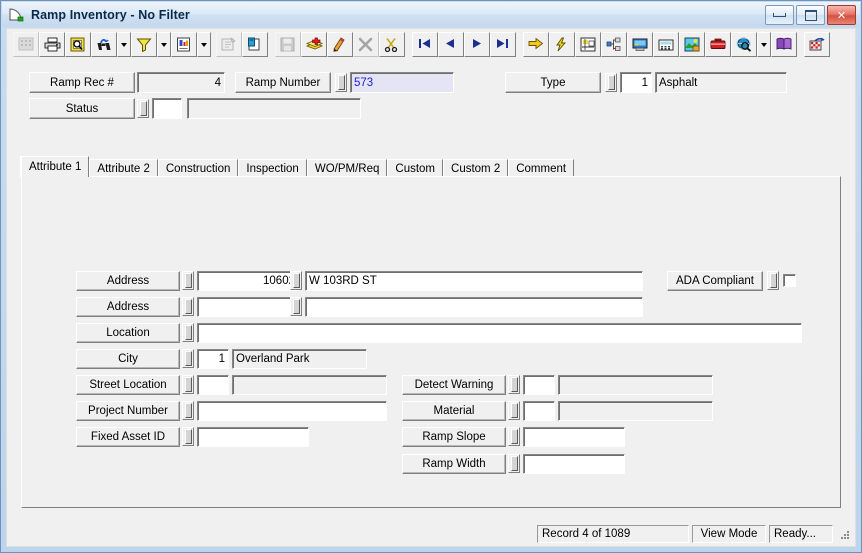 The width and height of the screenshot is (862, 553). I want to click on ramp-number-input: 573, so click(402, 82).